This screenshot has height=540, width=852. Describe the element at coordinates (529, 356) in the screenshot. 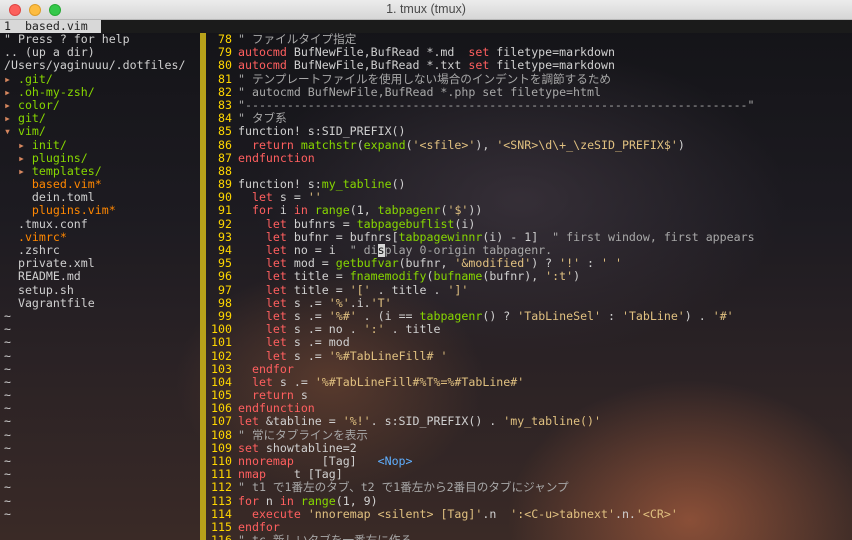

I see `code-line: 102 let s .= '%#TabLineFill# '` at that location.